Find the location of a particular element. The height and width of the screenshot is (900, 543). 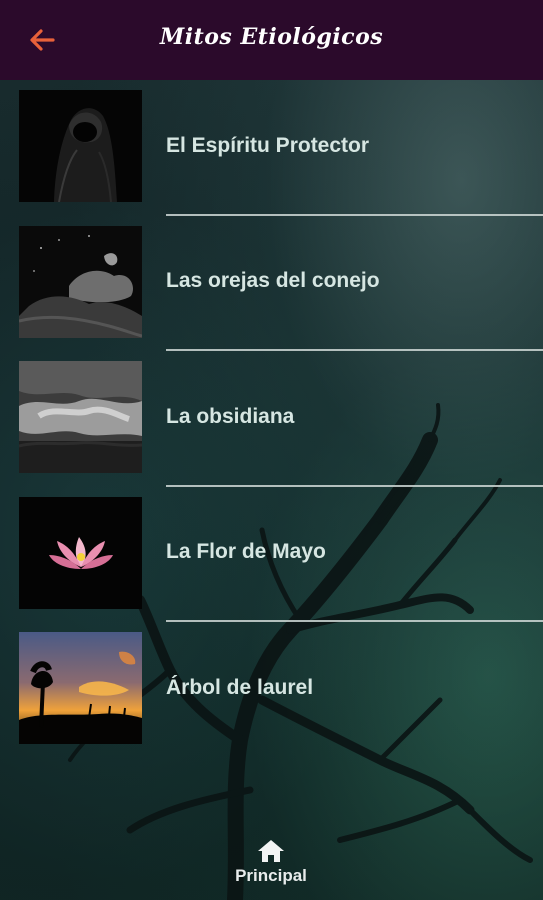

list-item-label: Las orejas del conejo is located at coordinates (273, 280).